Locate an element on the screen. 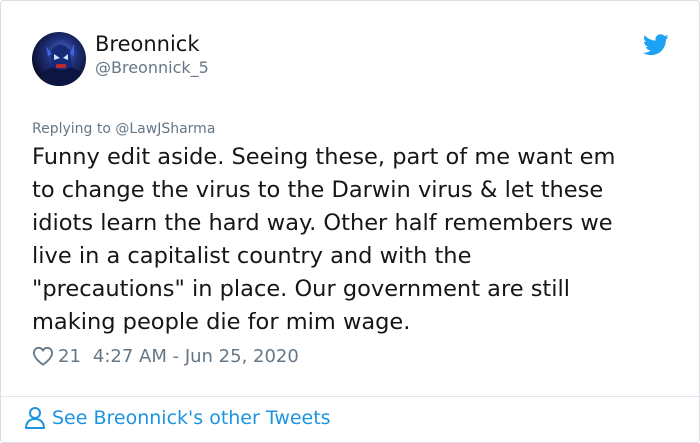  divider is located at coordinates (350, 396).